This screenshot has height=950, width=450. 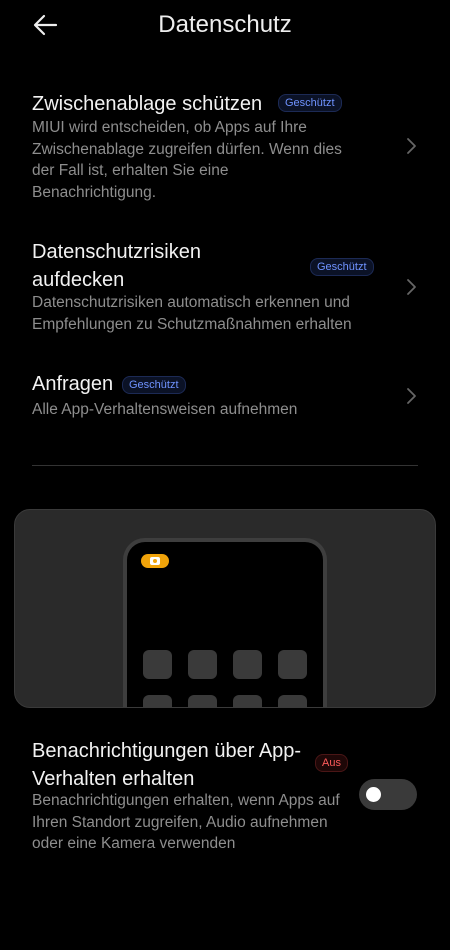 What do you see at coordinates (331, 763) in the screenshot?
I see `off-badge: Aus` at bounding box center [331, 763].